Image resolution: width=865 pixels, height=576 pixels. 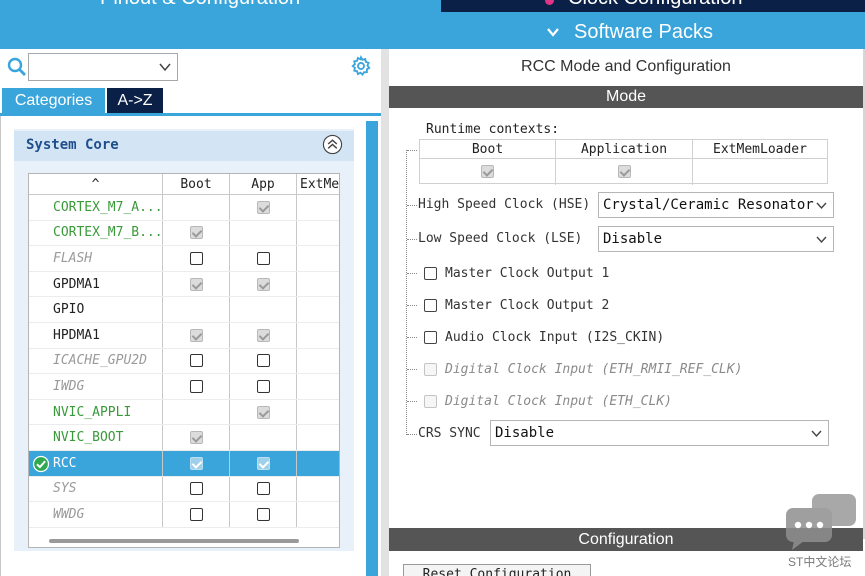 I want to click on tab-a-to-z: A->Z, so click(x=135, y=100).